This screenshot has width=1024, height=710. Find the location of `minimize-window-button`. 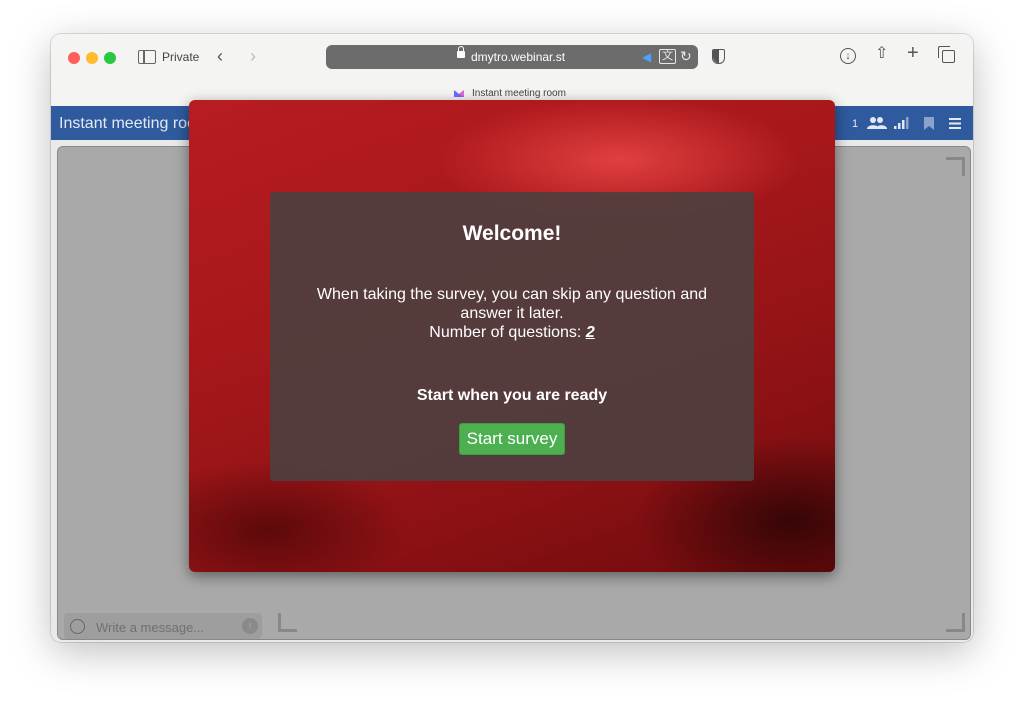

minimize-window-button is located at coordinates (92, 58).